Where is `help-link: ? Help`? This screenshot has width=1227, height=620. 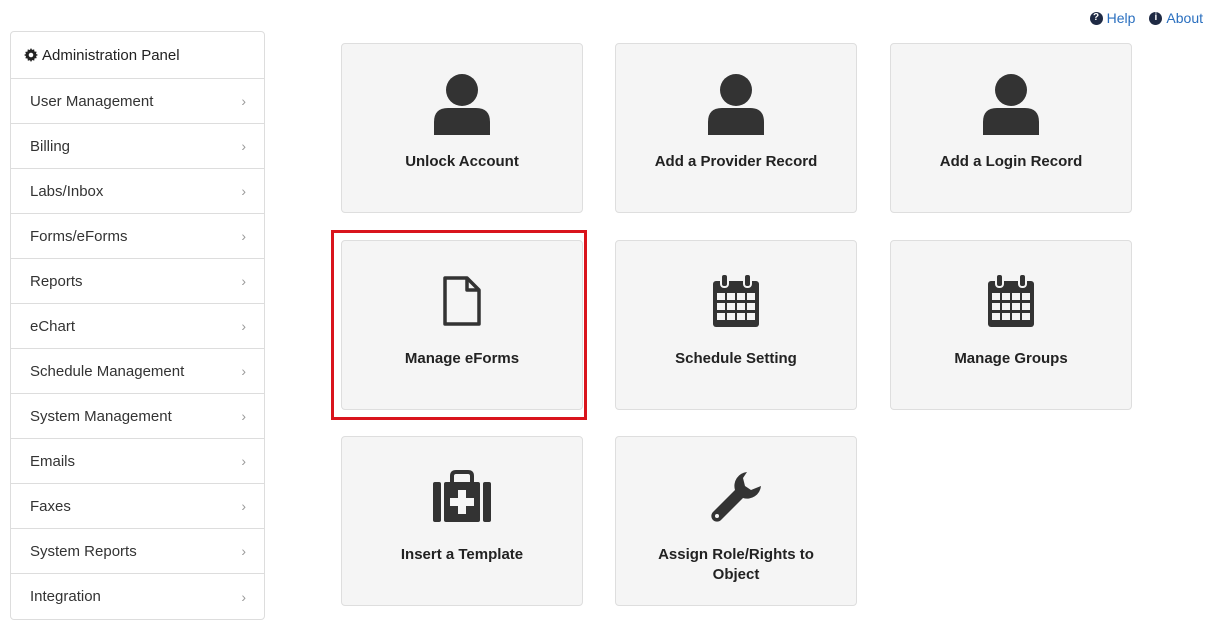
help-link: ? Help is located at coordinates (1112, 18).